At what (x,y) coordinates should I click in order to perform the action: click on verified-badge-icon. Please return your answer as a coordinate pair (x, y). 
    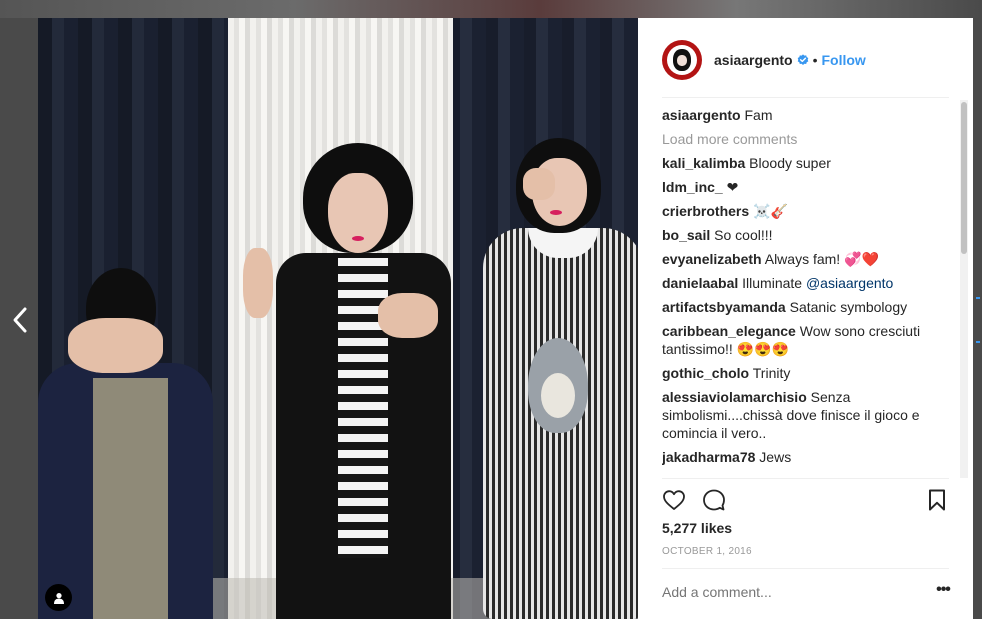
    Looking at the image, I should click on (802, 59).